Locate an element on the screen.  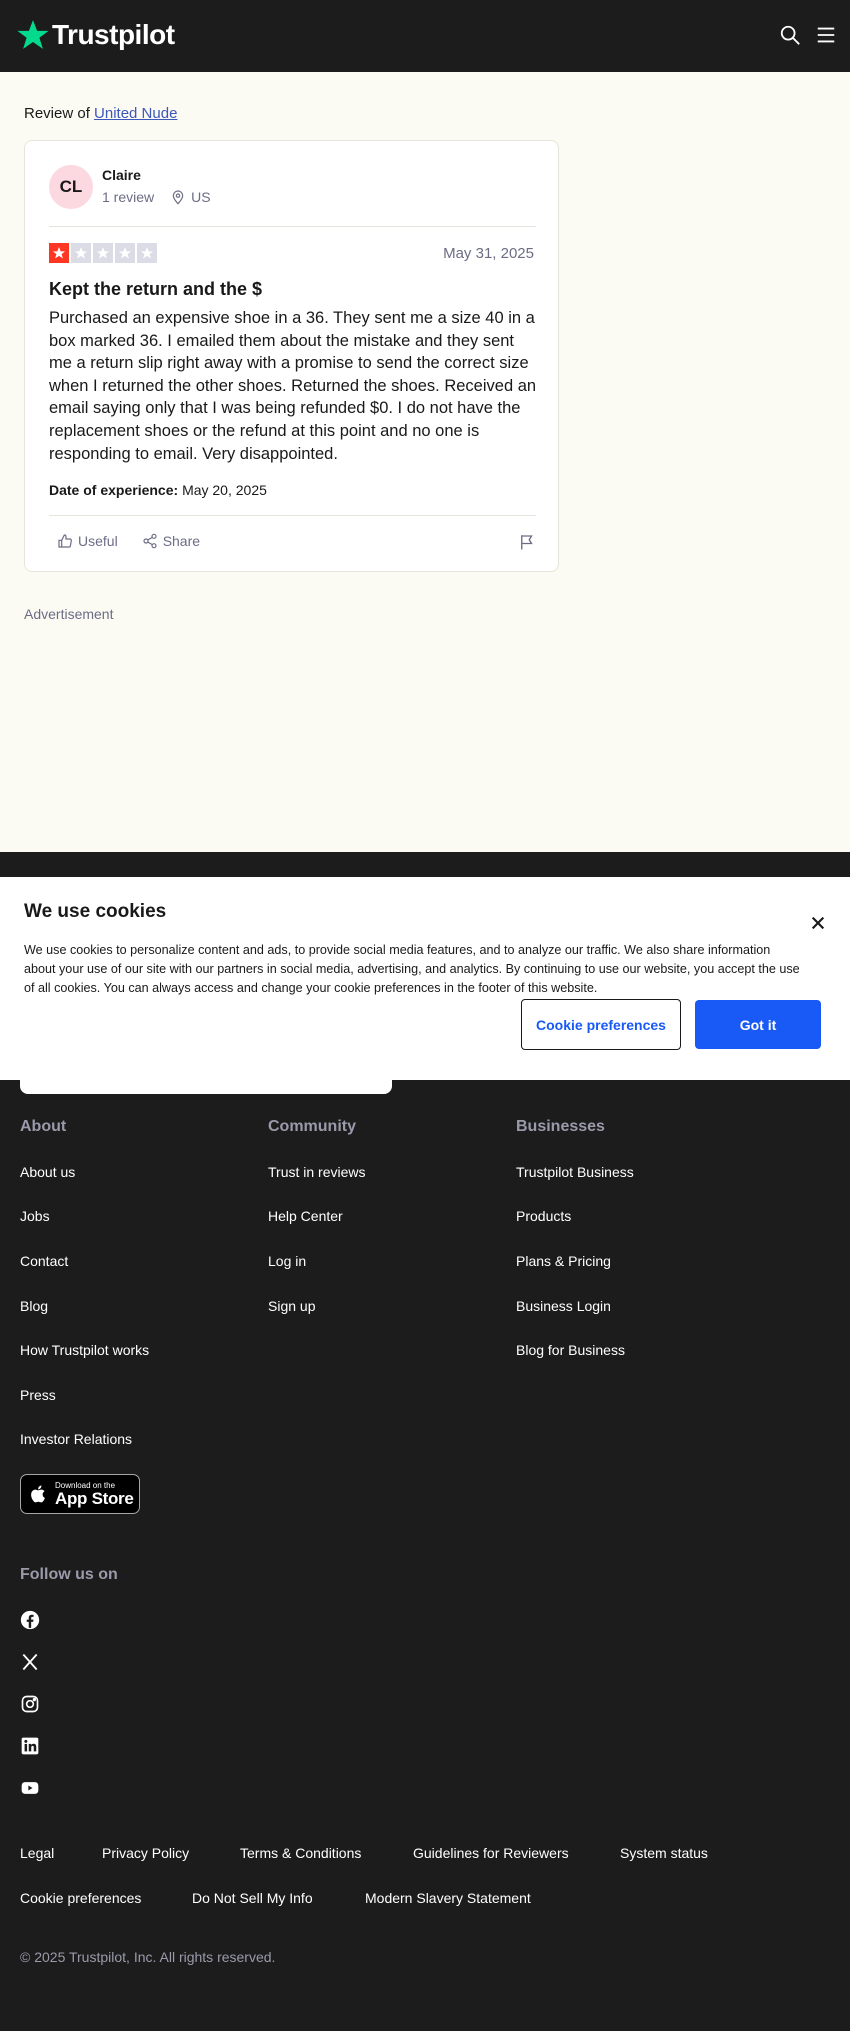
footer-link-how-trustpilot-works: How Trustpilot works is located at coordinates (84, 1350).